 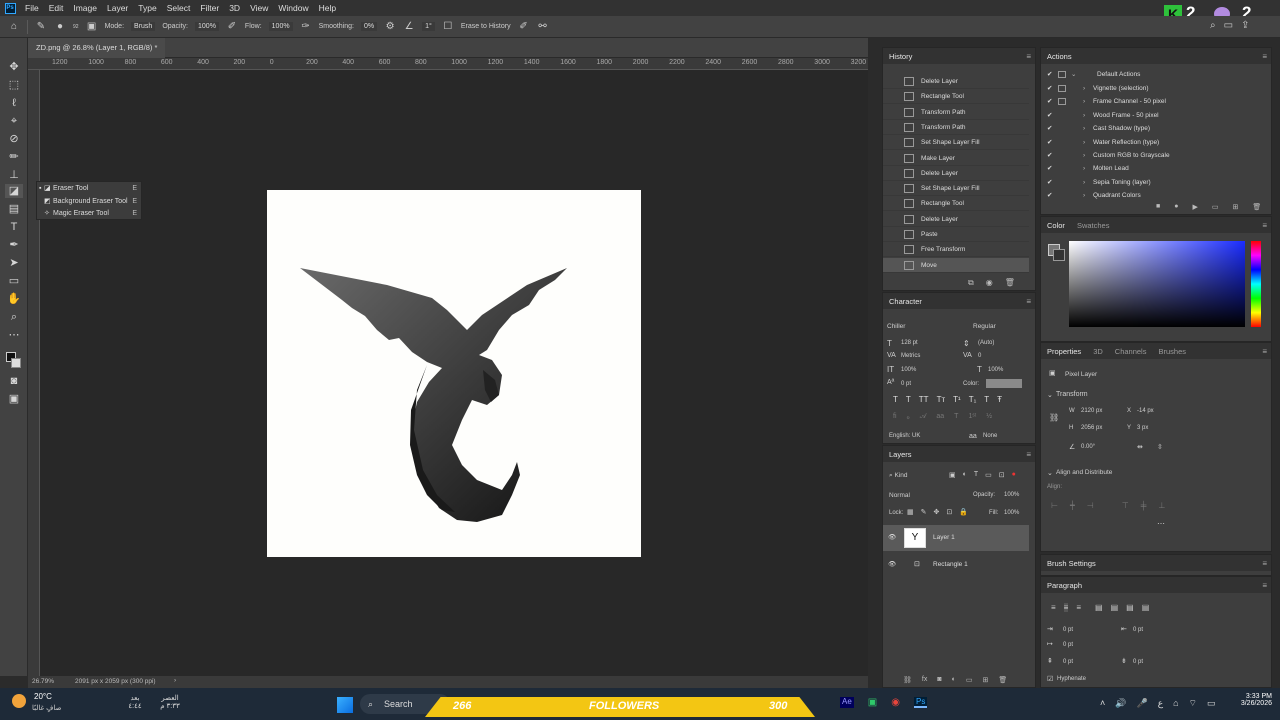 I want to click on small-caps-icon: Tт, so click(x=941, y=399).